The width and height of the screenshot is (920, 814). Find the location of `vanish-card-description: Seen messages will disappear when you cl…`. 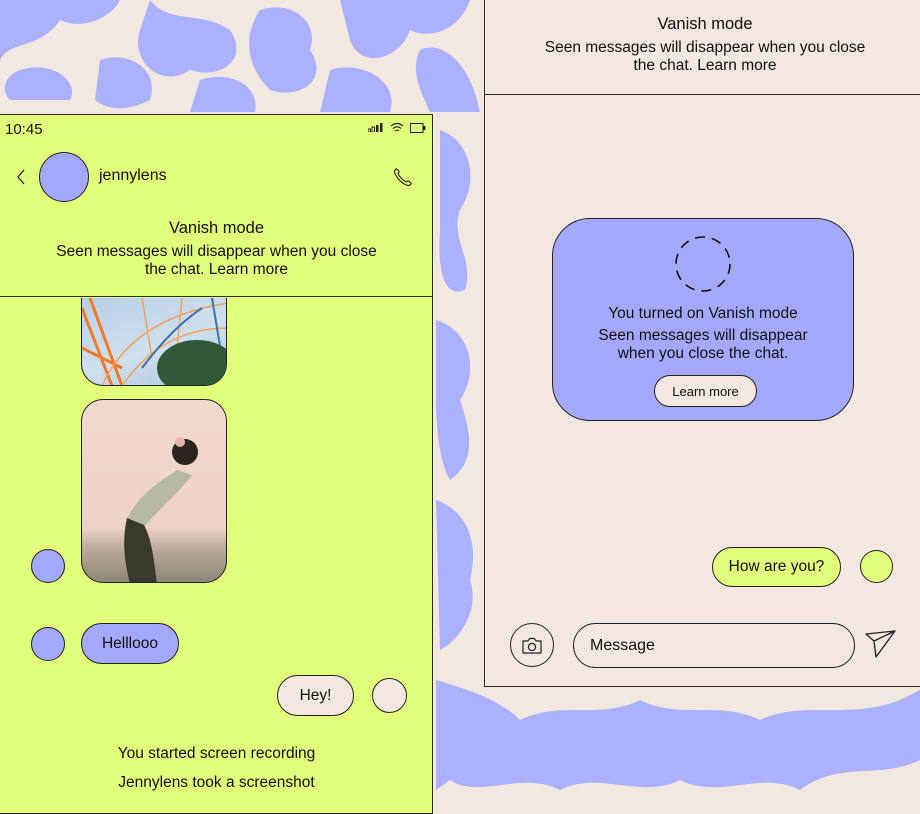

vanish-card-description: Seen messages will disappear when you cl… is located at coordinates (703, 345).